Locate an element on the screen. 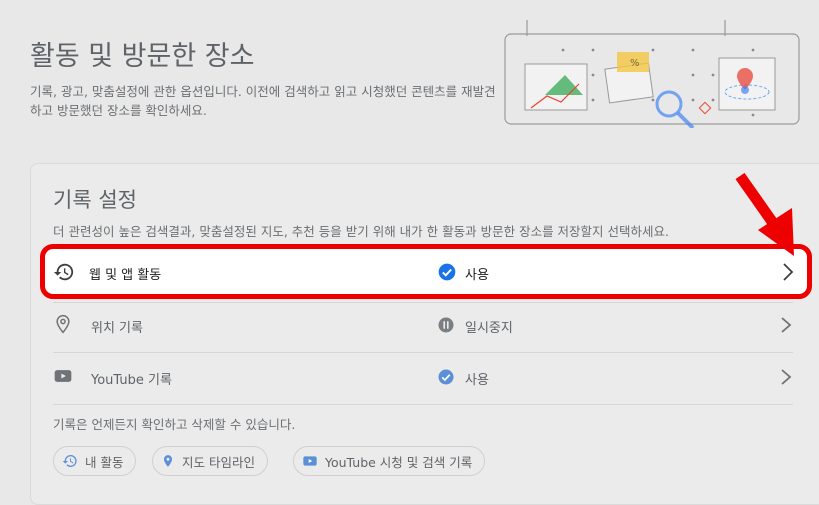 The height and width of the screenshot is (505, 819). web-app-activity-status: 사용 is located at coordinates (477, 275).